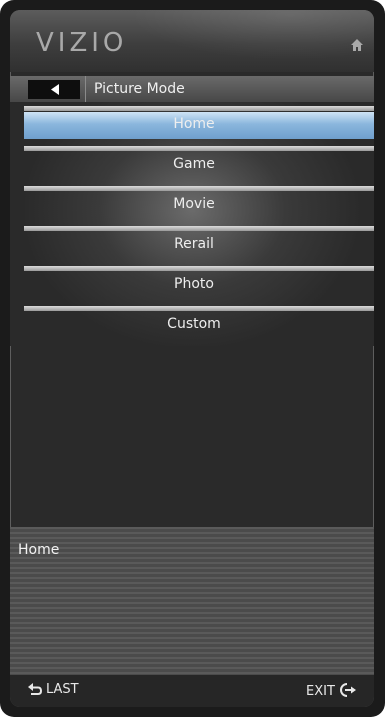 Image resolution: width=385 pixels, height=717 pixels. Describe the element at coordinates (39, 550) in the screenshot. I see `description-text: Home` at that location.